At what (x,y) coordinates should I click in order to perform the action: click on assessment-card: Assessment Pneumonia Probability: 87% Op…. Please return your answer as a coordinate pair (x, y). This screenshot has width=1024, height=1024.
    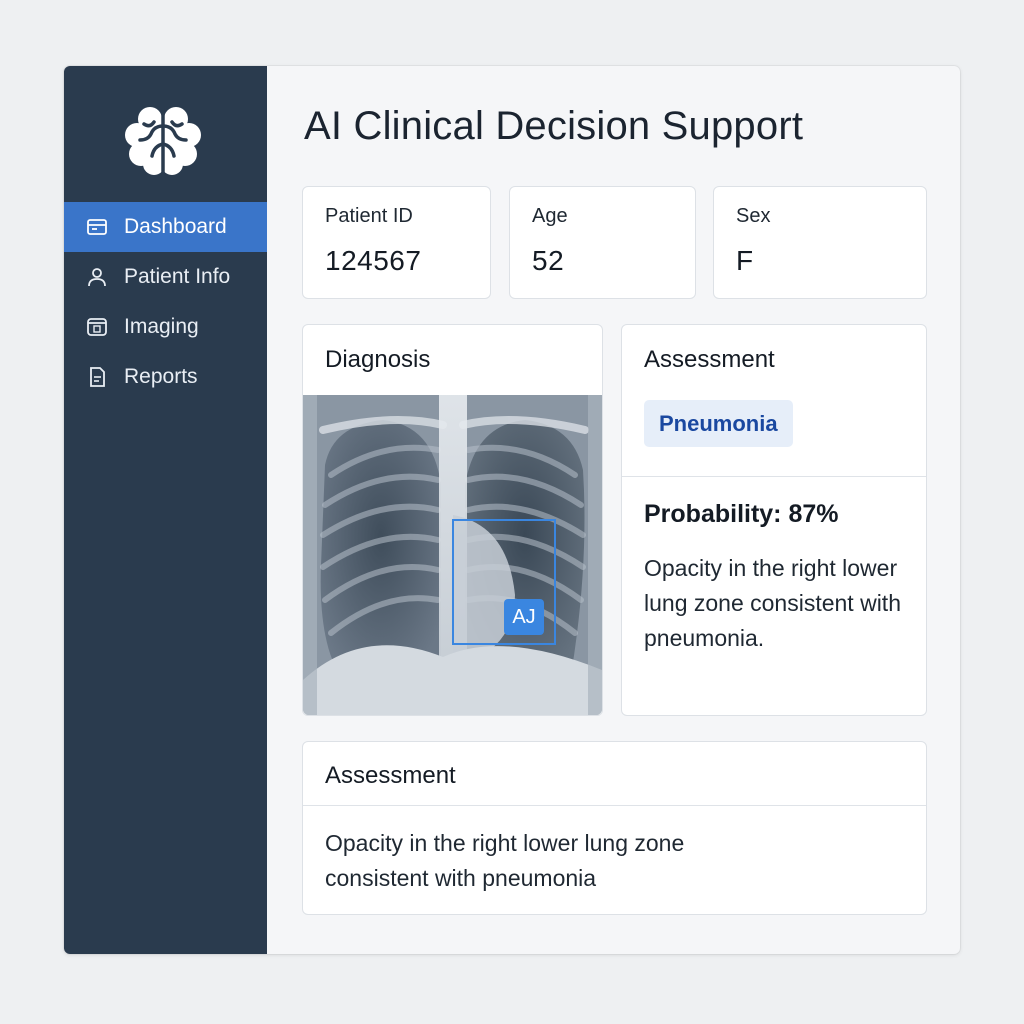
    Looking at the image, I should click on (774, 520).